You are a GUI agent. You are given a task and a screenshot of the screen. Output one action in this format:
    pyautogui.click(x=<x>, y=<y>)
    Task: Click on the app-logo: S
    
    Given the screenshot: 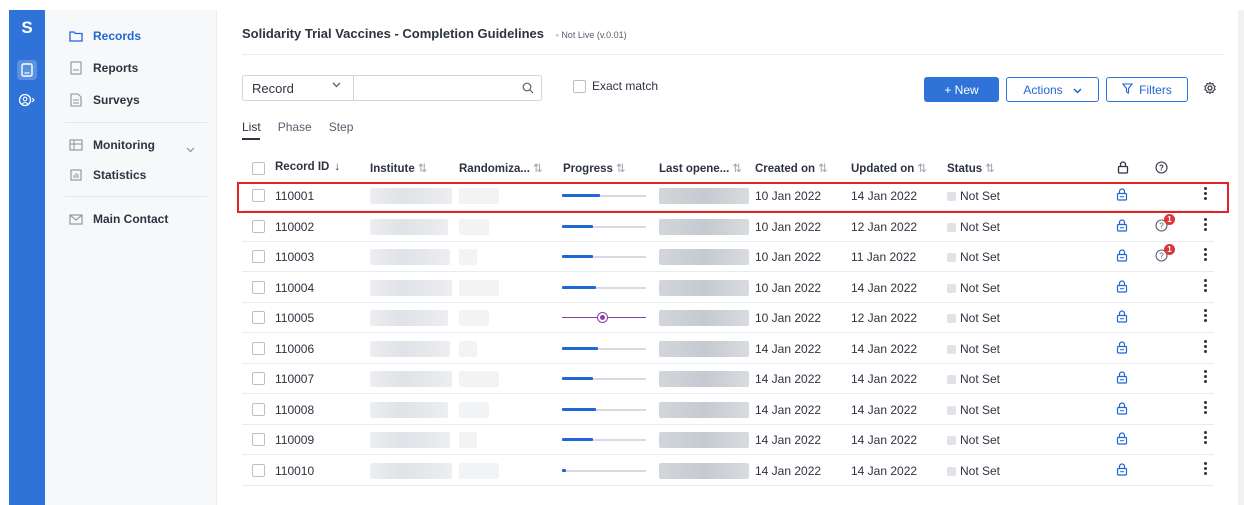 What is the action you would take?
    pyautogui.click(x=27, y=28)
    